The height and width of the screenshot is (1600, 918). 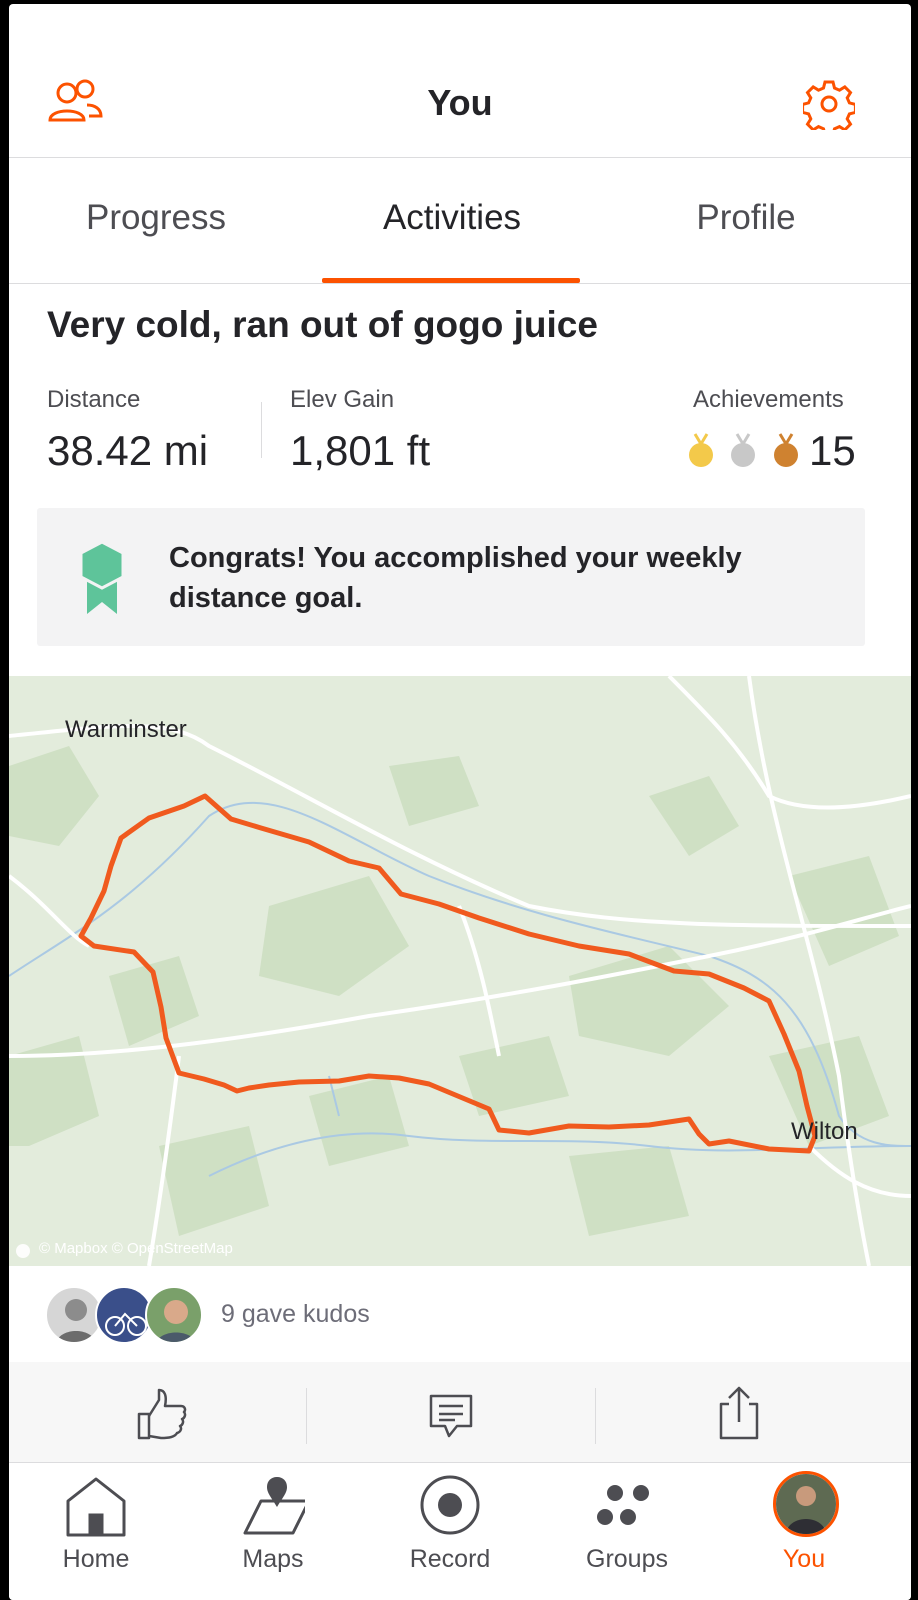 I want to click on gear-icon, so click(x=829, y=108).